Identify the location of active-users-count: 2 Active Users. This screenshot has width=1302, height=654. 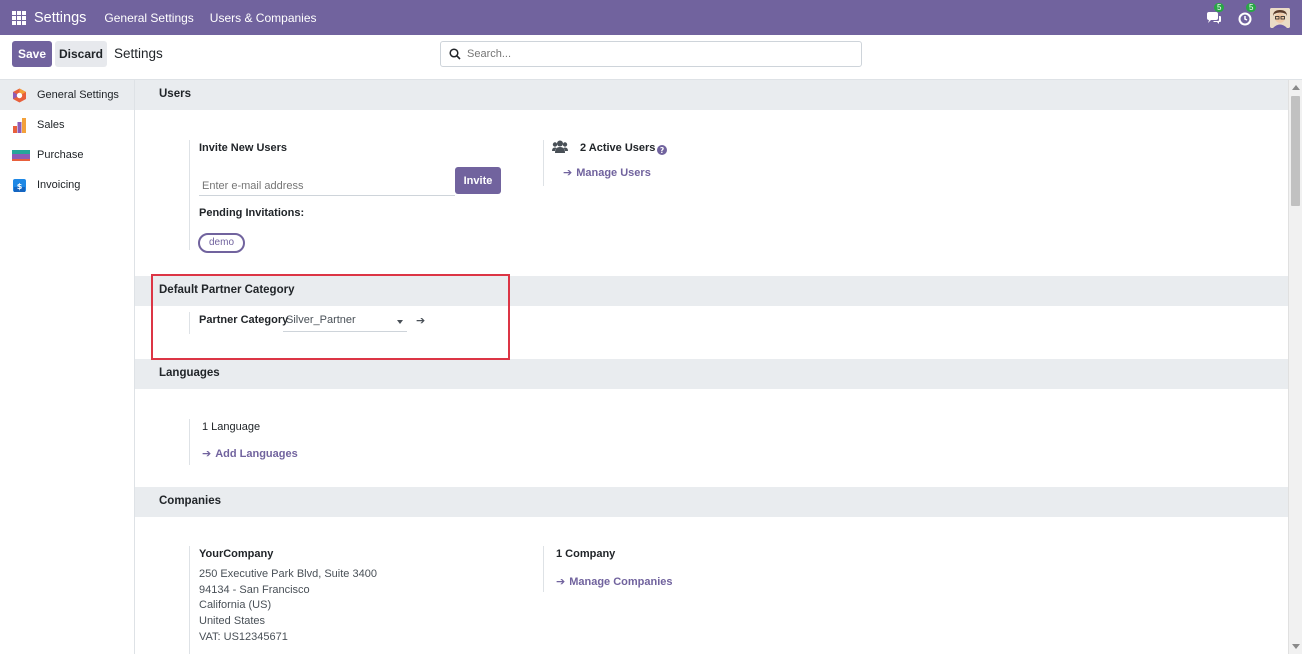
(618, 148).